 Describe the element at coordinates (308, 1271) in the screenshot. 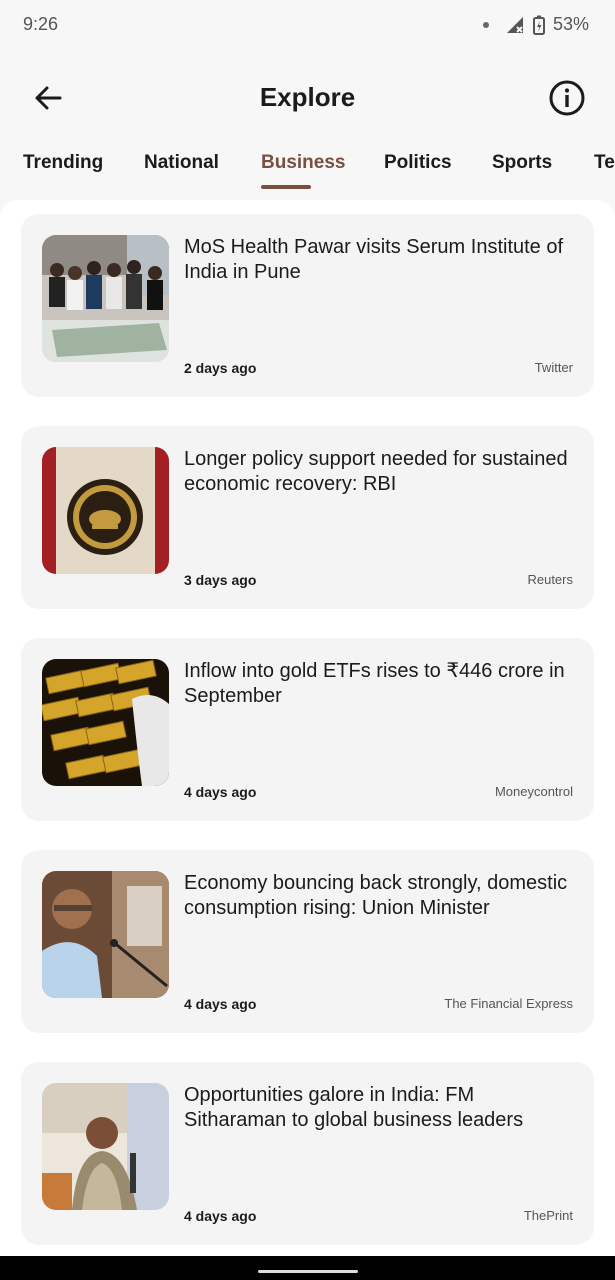

I see `home-gesture-handle` at that location.